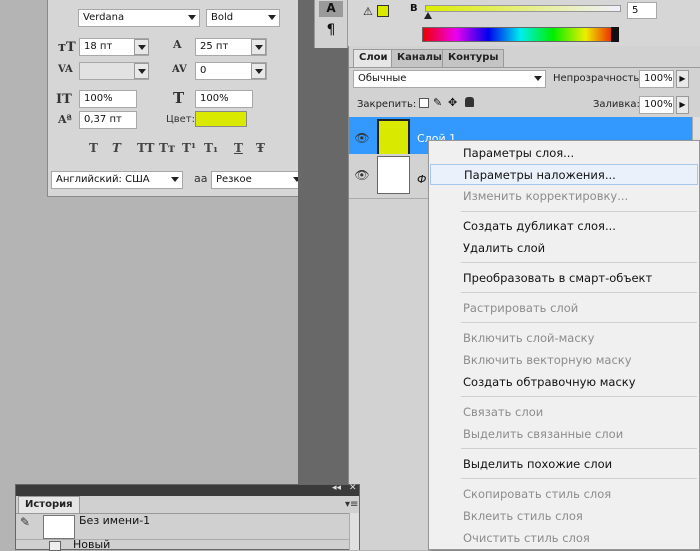 This screenshot has width=700, height=551. Describe the element at coordinates (167, 148) in the screenshot. I see `small-caps-button: Tт` at that location.